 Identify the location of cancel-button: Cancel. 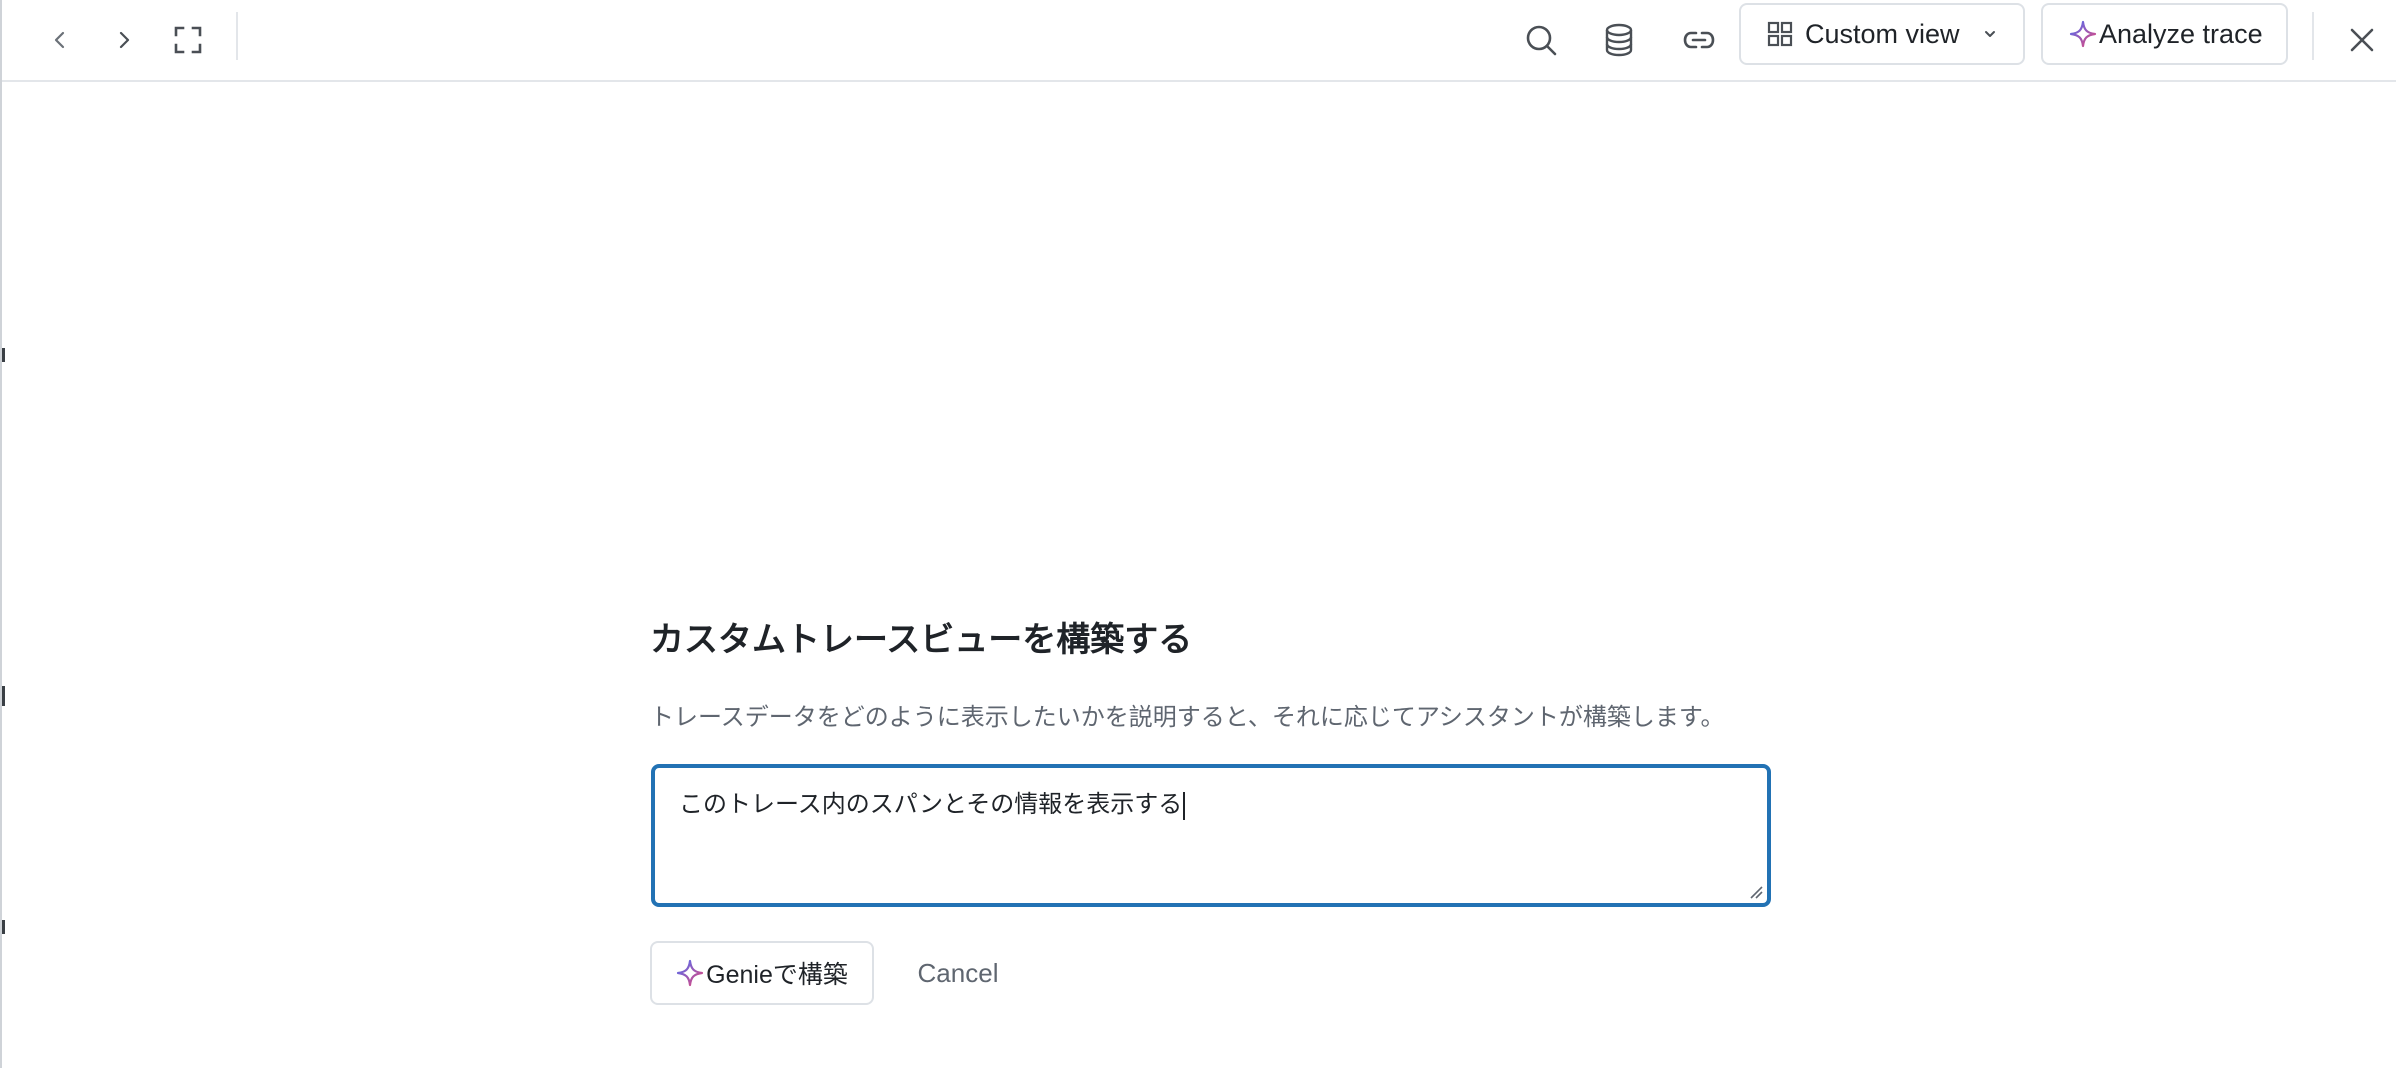
(958, 973).